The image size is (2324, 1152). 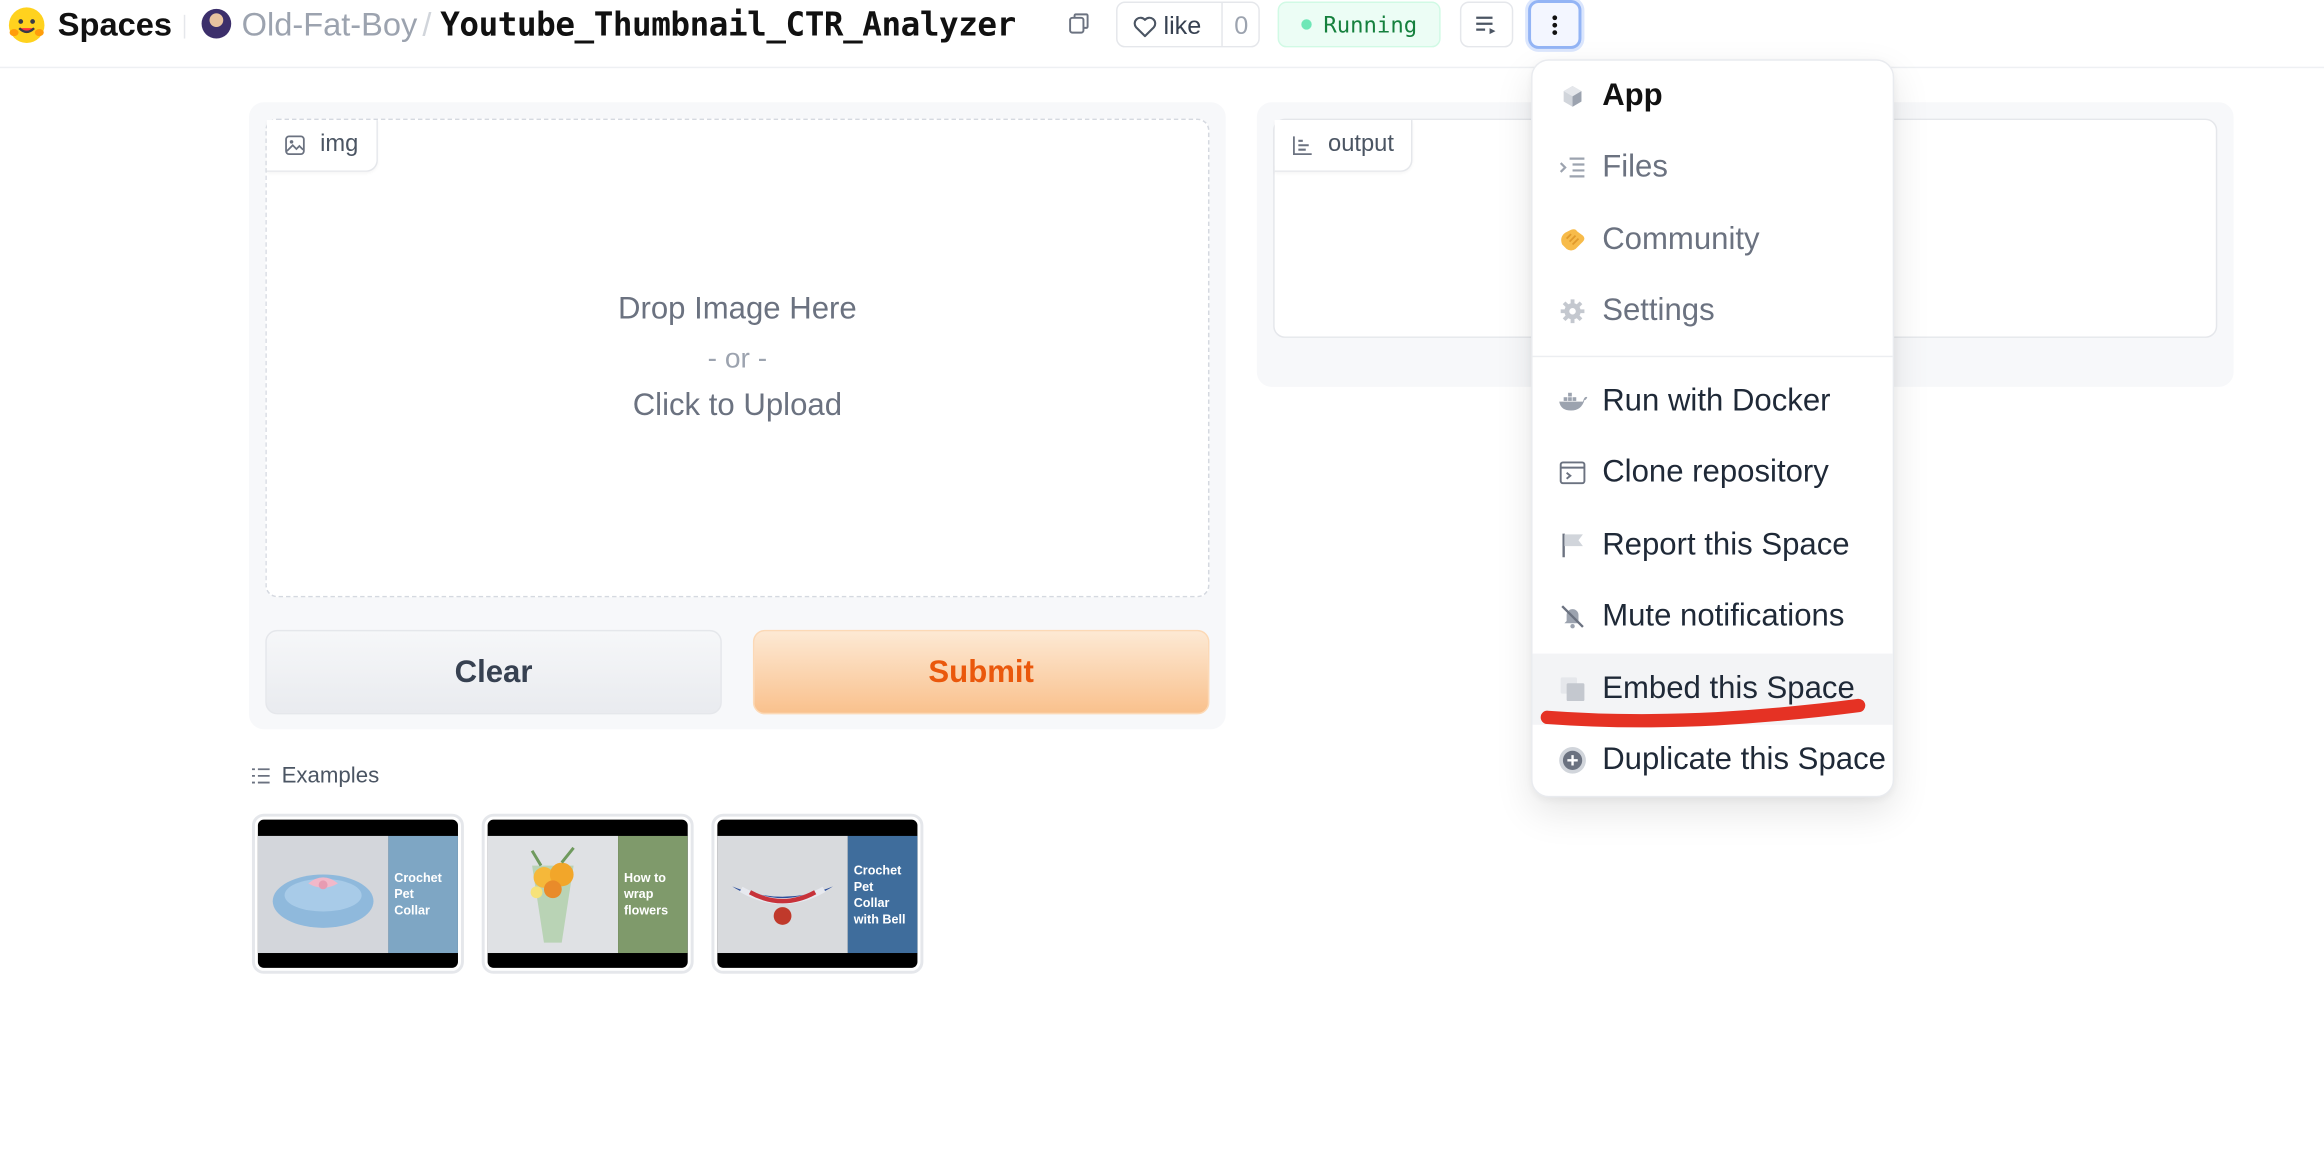 What do you see at coordinates (1361, 144) in the screenshot?
I see `output-label: output` at bounding box center [1361, 144].